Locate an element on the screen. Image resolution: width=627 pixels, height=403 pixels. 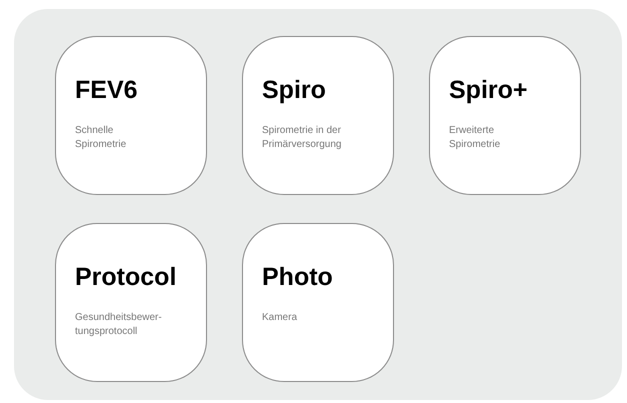
app-tile: FEV6 Schnelle Spirometrie is located at coordinates (131, 115).